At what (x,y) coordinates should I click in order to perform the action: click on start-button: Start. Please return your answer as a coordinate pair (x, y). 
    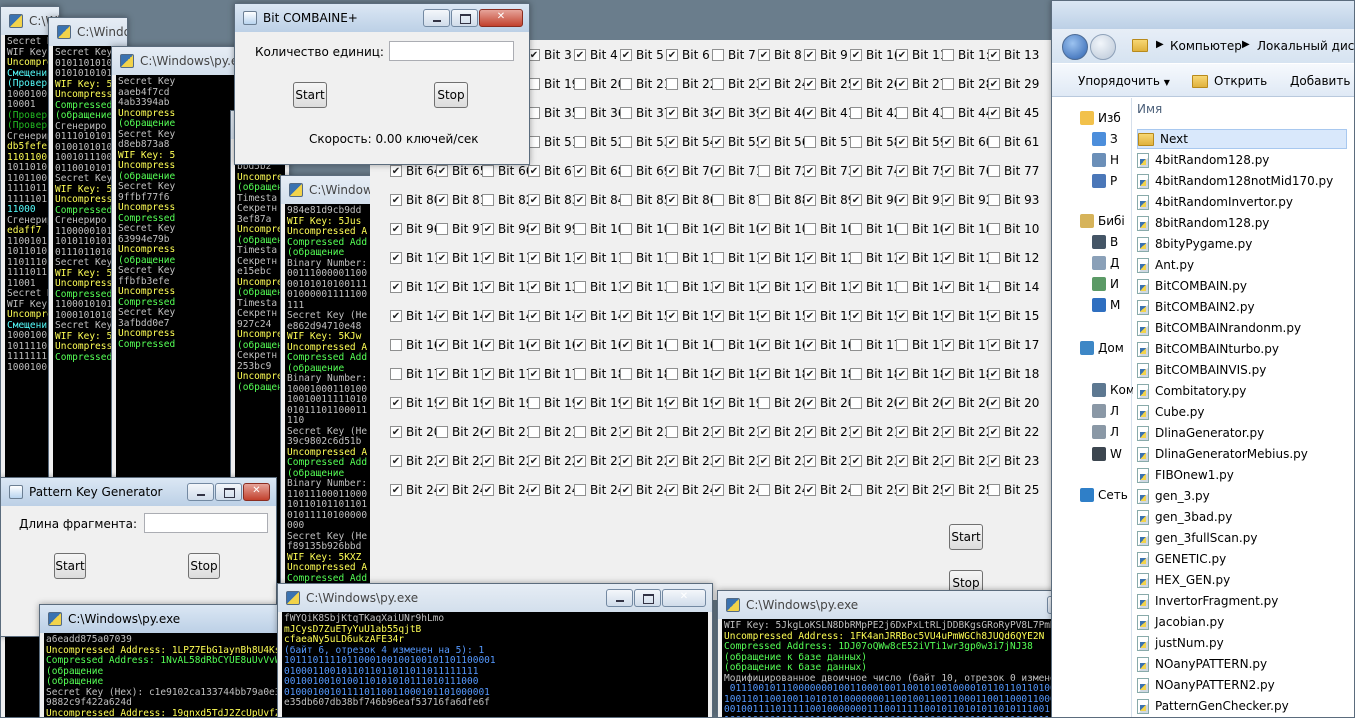
    Looking at the image, I should click on (310, 95).